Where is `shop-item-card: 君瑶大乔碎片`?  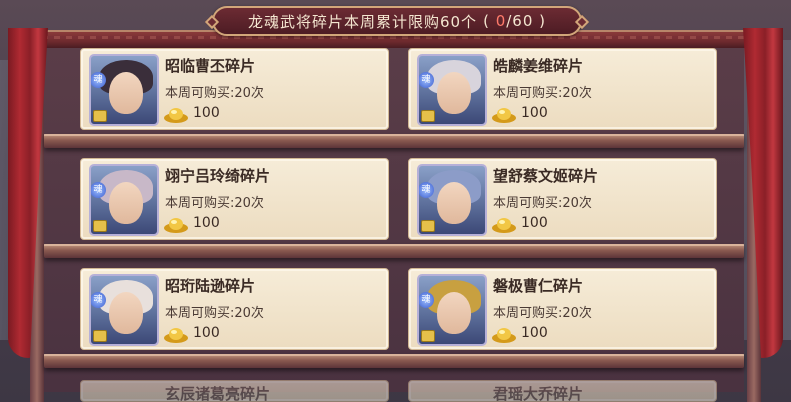
shop-item-card: 君瑶大乔碎片 is located at coordinates (562, 391).